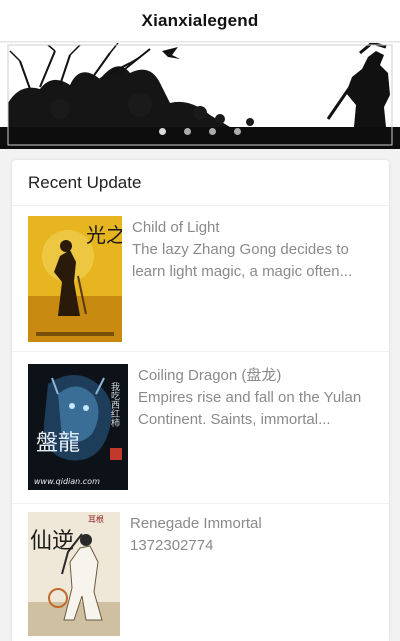 The height and width of the screenshot is (641, 400). I want to click on app-bar: Xianxialegend, so click(200, 21).